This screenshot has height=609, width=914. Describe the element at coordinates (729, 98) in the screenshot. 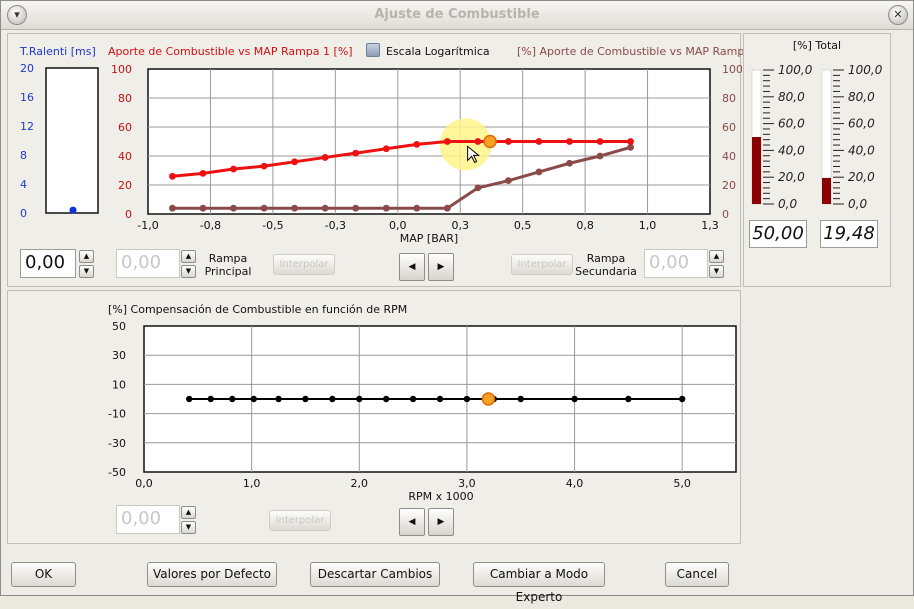

I see `map-y-tick-label-right: 80` at that location.